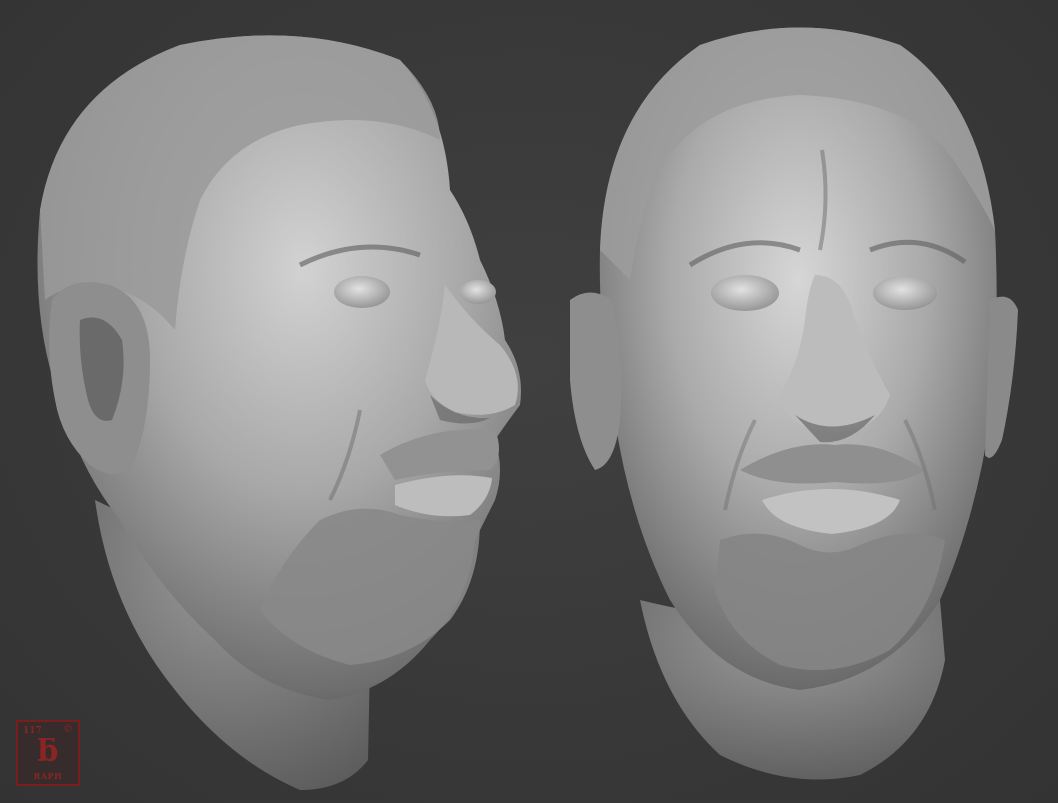 This screenshot has width=1058, height=803. I want to click on right-ear-left, so click(596, 381).